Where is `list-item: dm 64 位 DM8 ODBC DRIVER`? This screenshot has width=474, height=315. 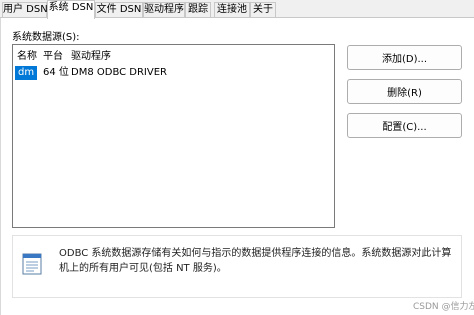 list-item: dm 64 位 DM8 ODBC DRIVER is located at coordinates (165, 73).